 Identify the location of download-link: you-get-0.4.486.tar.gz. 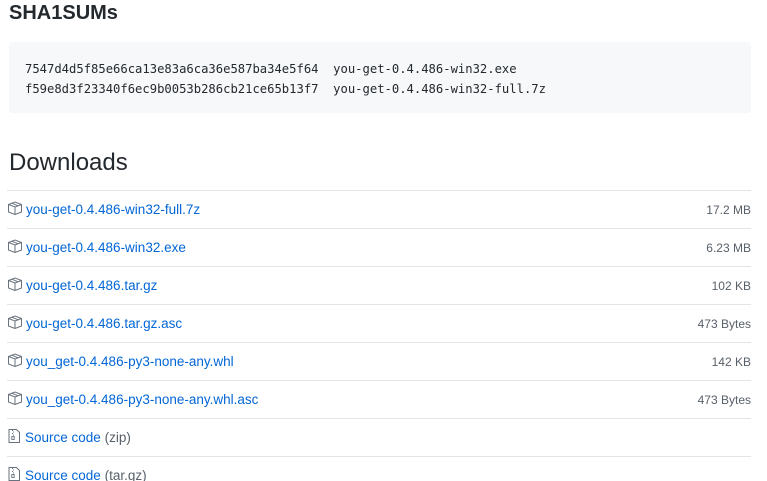
(91, 286).